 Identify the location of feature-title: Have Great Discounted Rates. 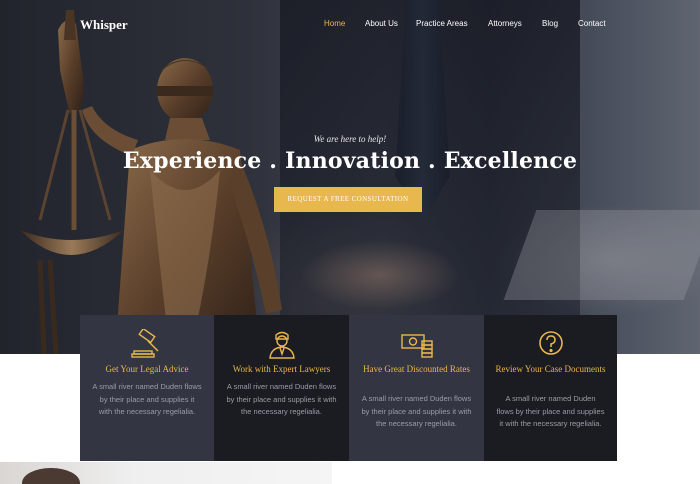
(416, 369).